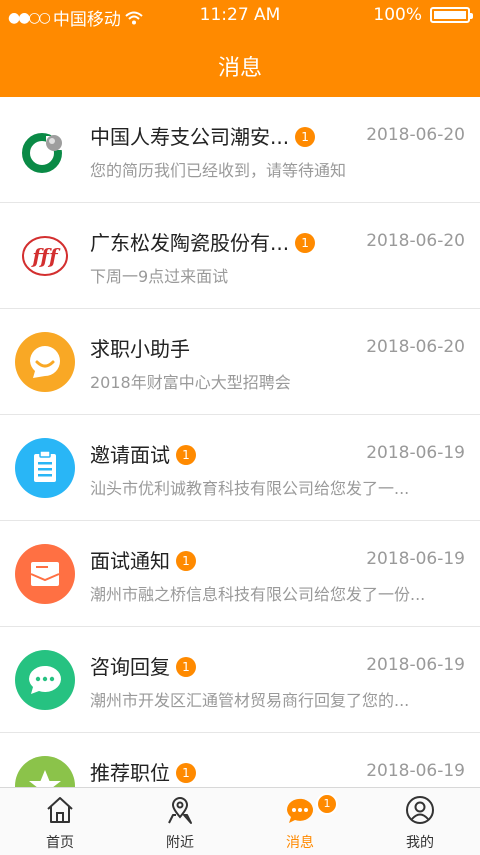 The width and height of the screenshot is (480, 855). I want to click on bottom-tab-bar: 首页 附近 1 消息 我的, so click(240, 821).